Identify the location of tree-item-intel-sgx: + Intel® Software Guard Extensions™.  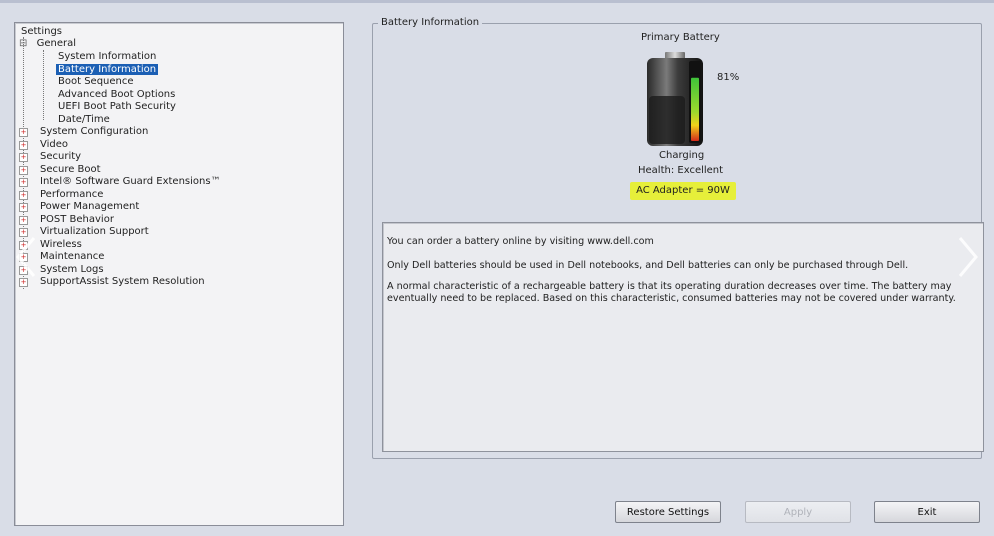
(120, 182).